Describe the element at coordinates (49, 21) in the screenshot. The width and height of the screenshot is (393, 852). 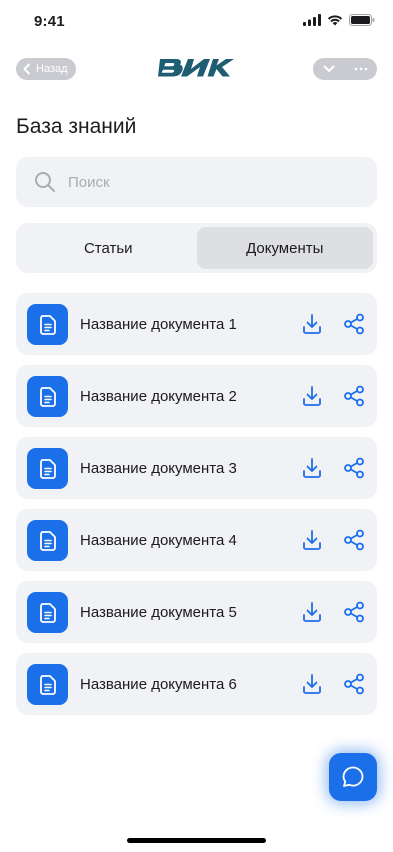
I see `status-time: 9:41` at that location.